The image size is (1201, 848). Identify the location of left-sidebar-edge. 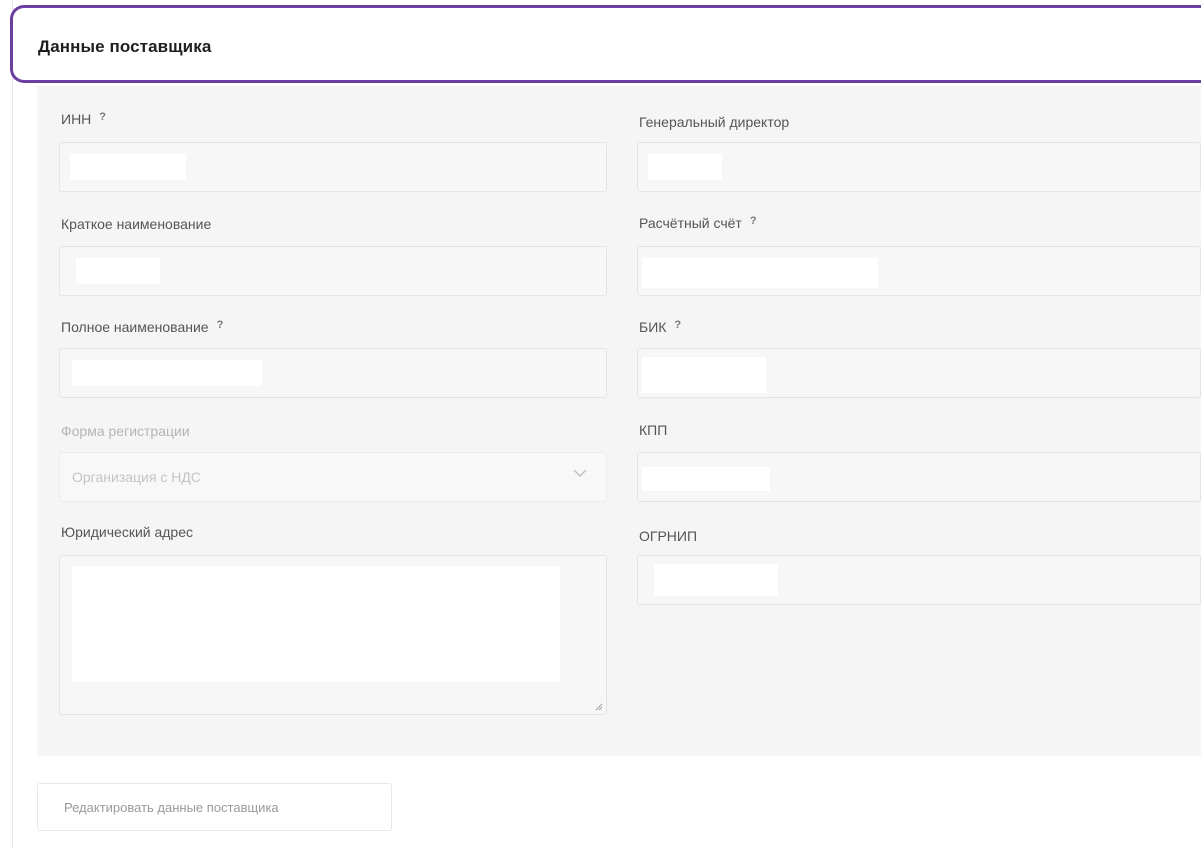
(6, 424).